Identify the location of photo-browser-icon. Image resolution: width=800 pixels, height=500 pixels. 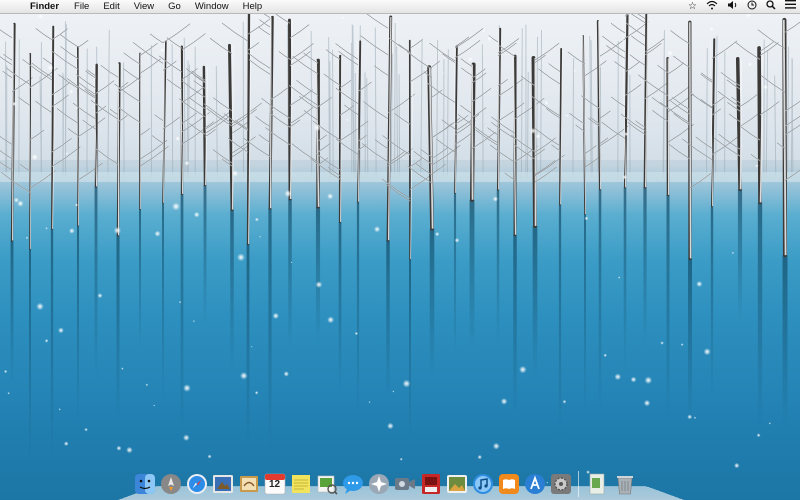
(222, 484).